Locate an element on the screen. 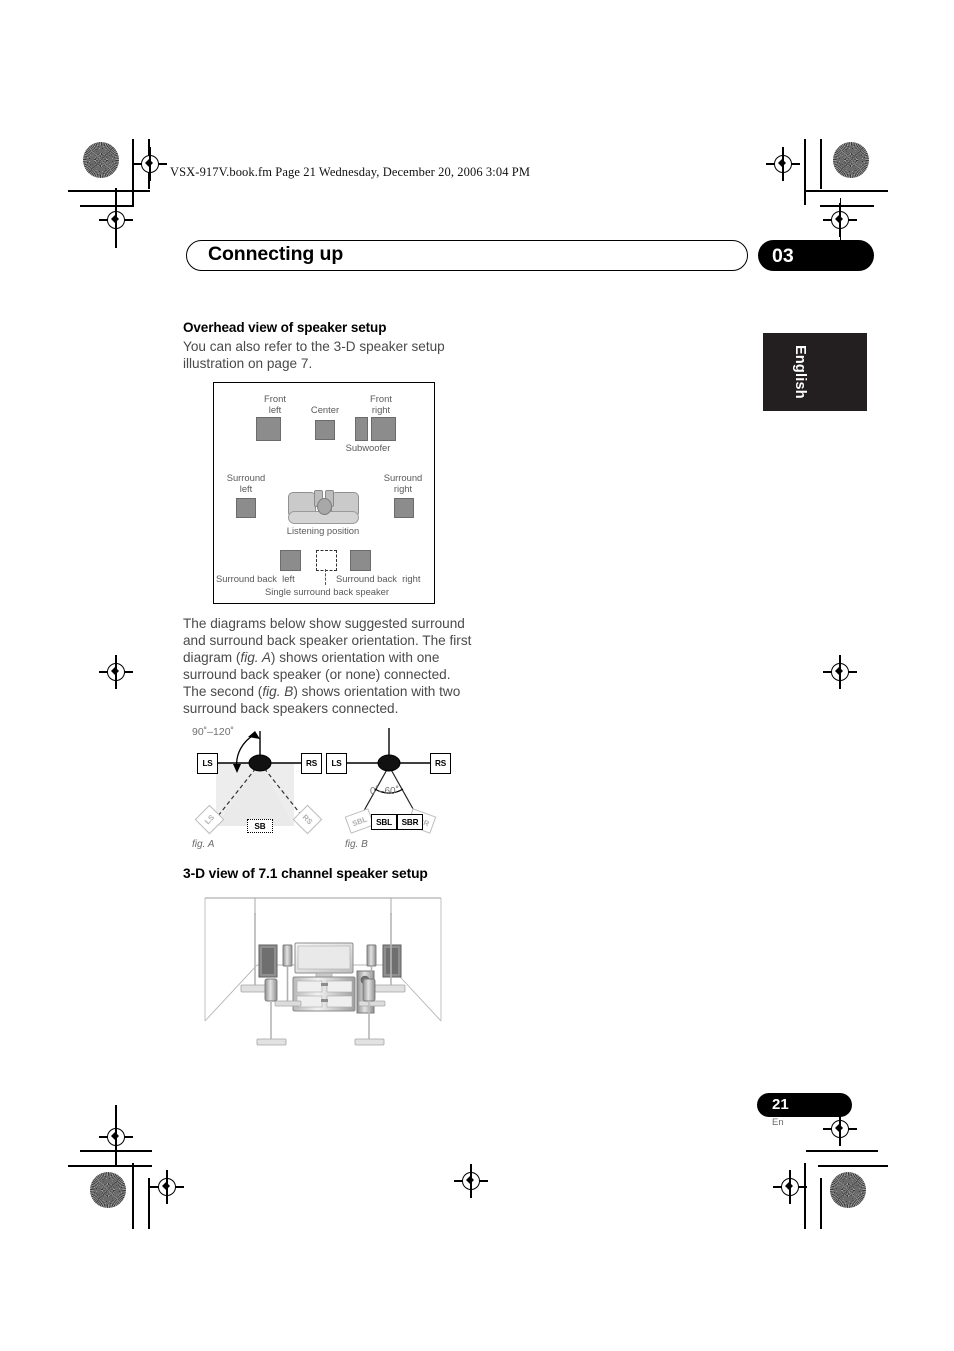  figure-a-sb: SB is located at coordinates (260, 826).